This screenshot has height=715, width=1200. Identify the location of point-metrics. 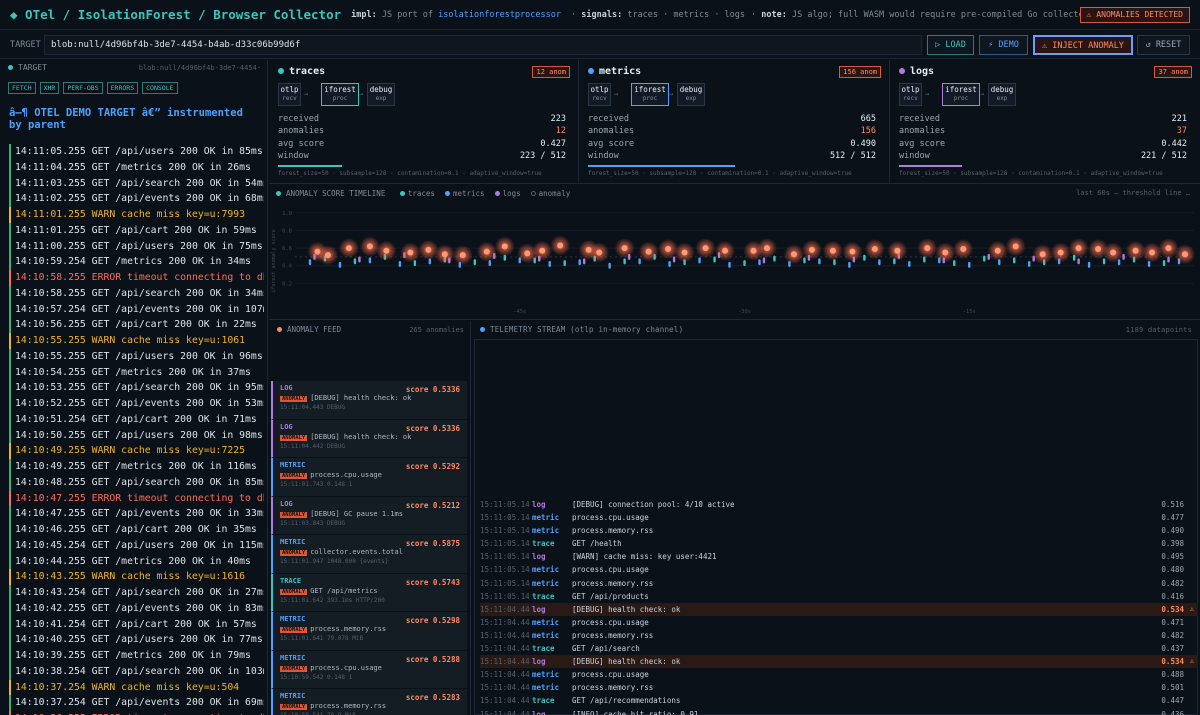
(1089, 264).